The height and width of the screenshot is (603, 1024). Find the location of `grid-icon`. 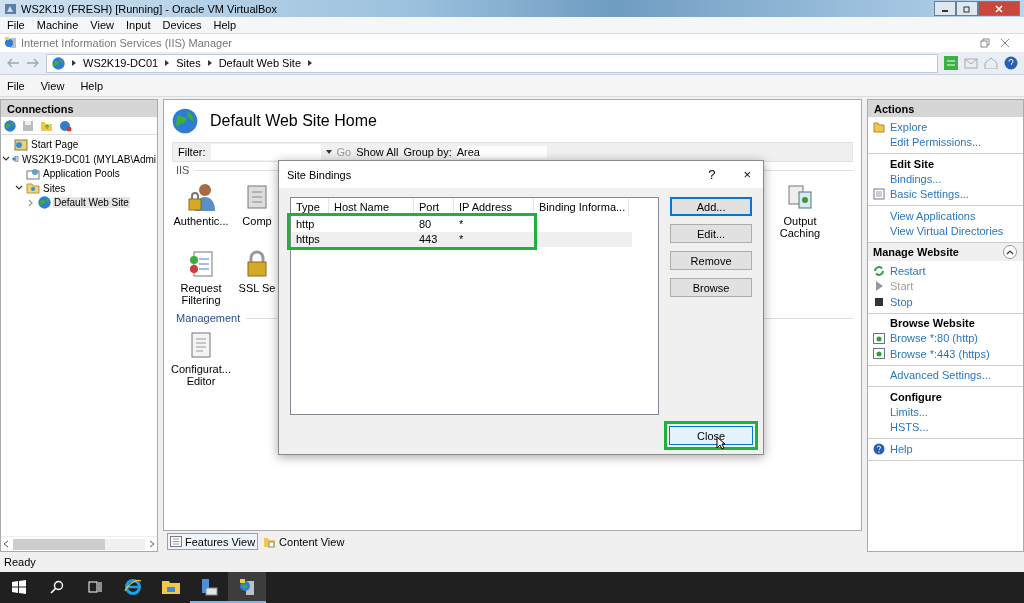

grid-icon is located at coordinates (176, 541).